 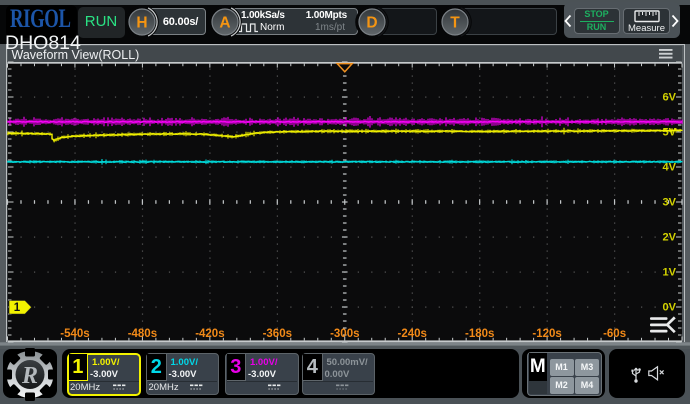 What do you see at coordinates (17, 308) in the screenshot?
I see `svg-text: 1` at bounding box center [17, 308].